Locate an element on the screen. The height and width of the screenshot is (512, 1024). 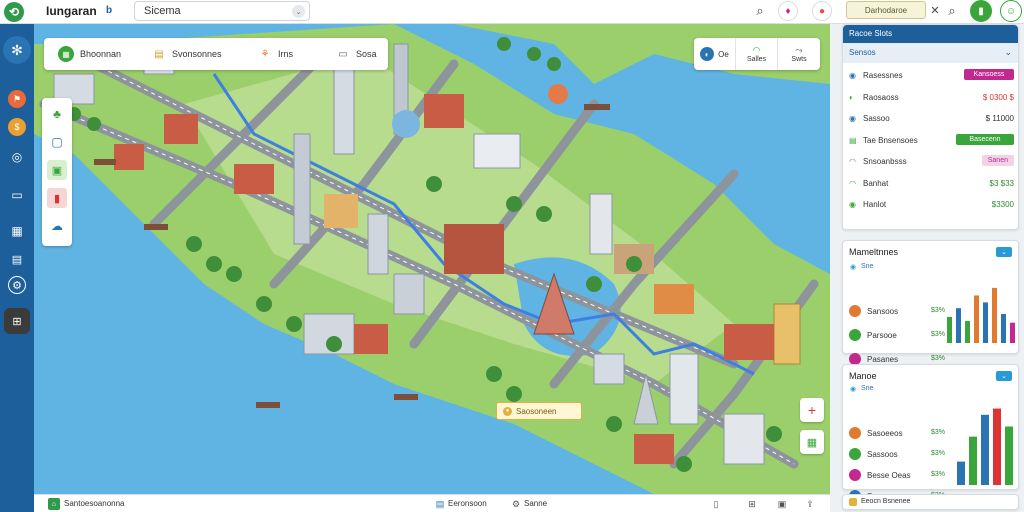
header-dropdown: Darhodaroe is located at coordinates (886, 10).